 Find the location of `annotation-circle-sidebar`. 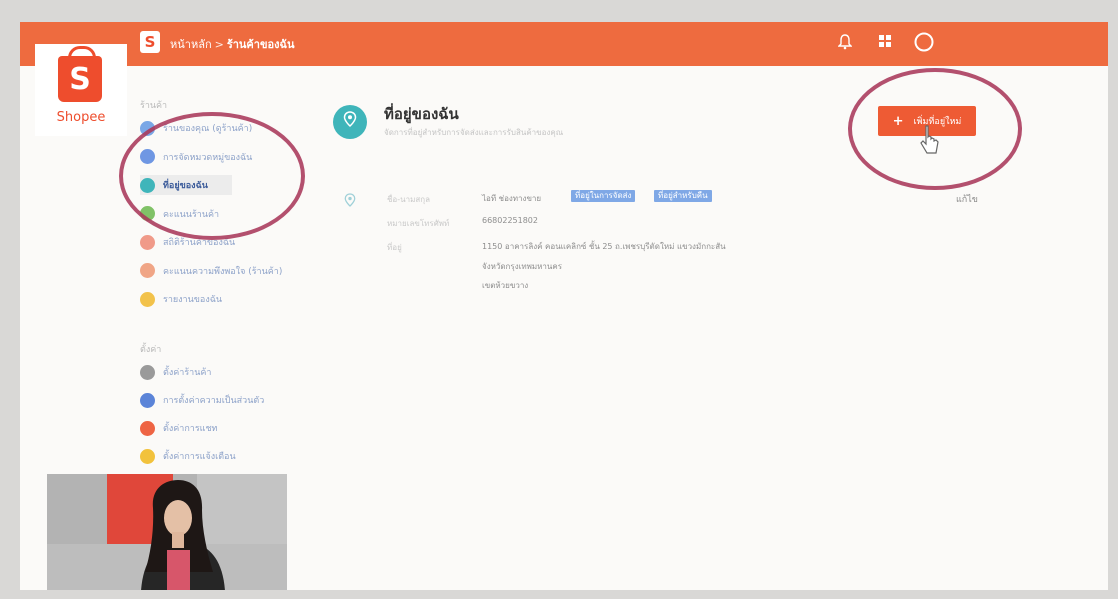

annotation-circle-sidebar is located at coordinates (212, 176).